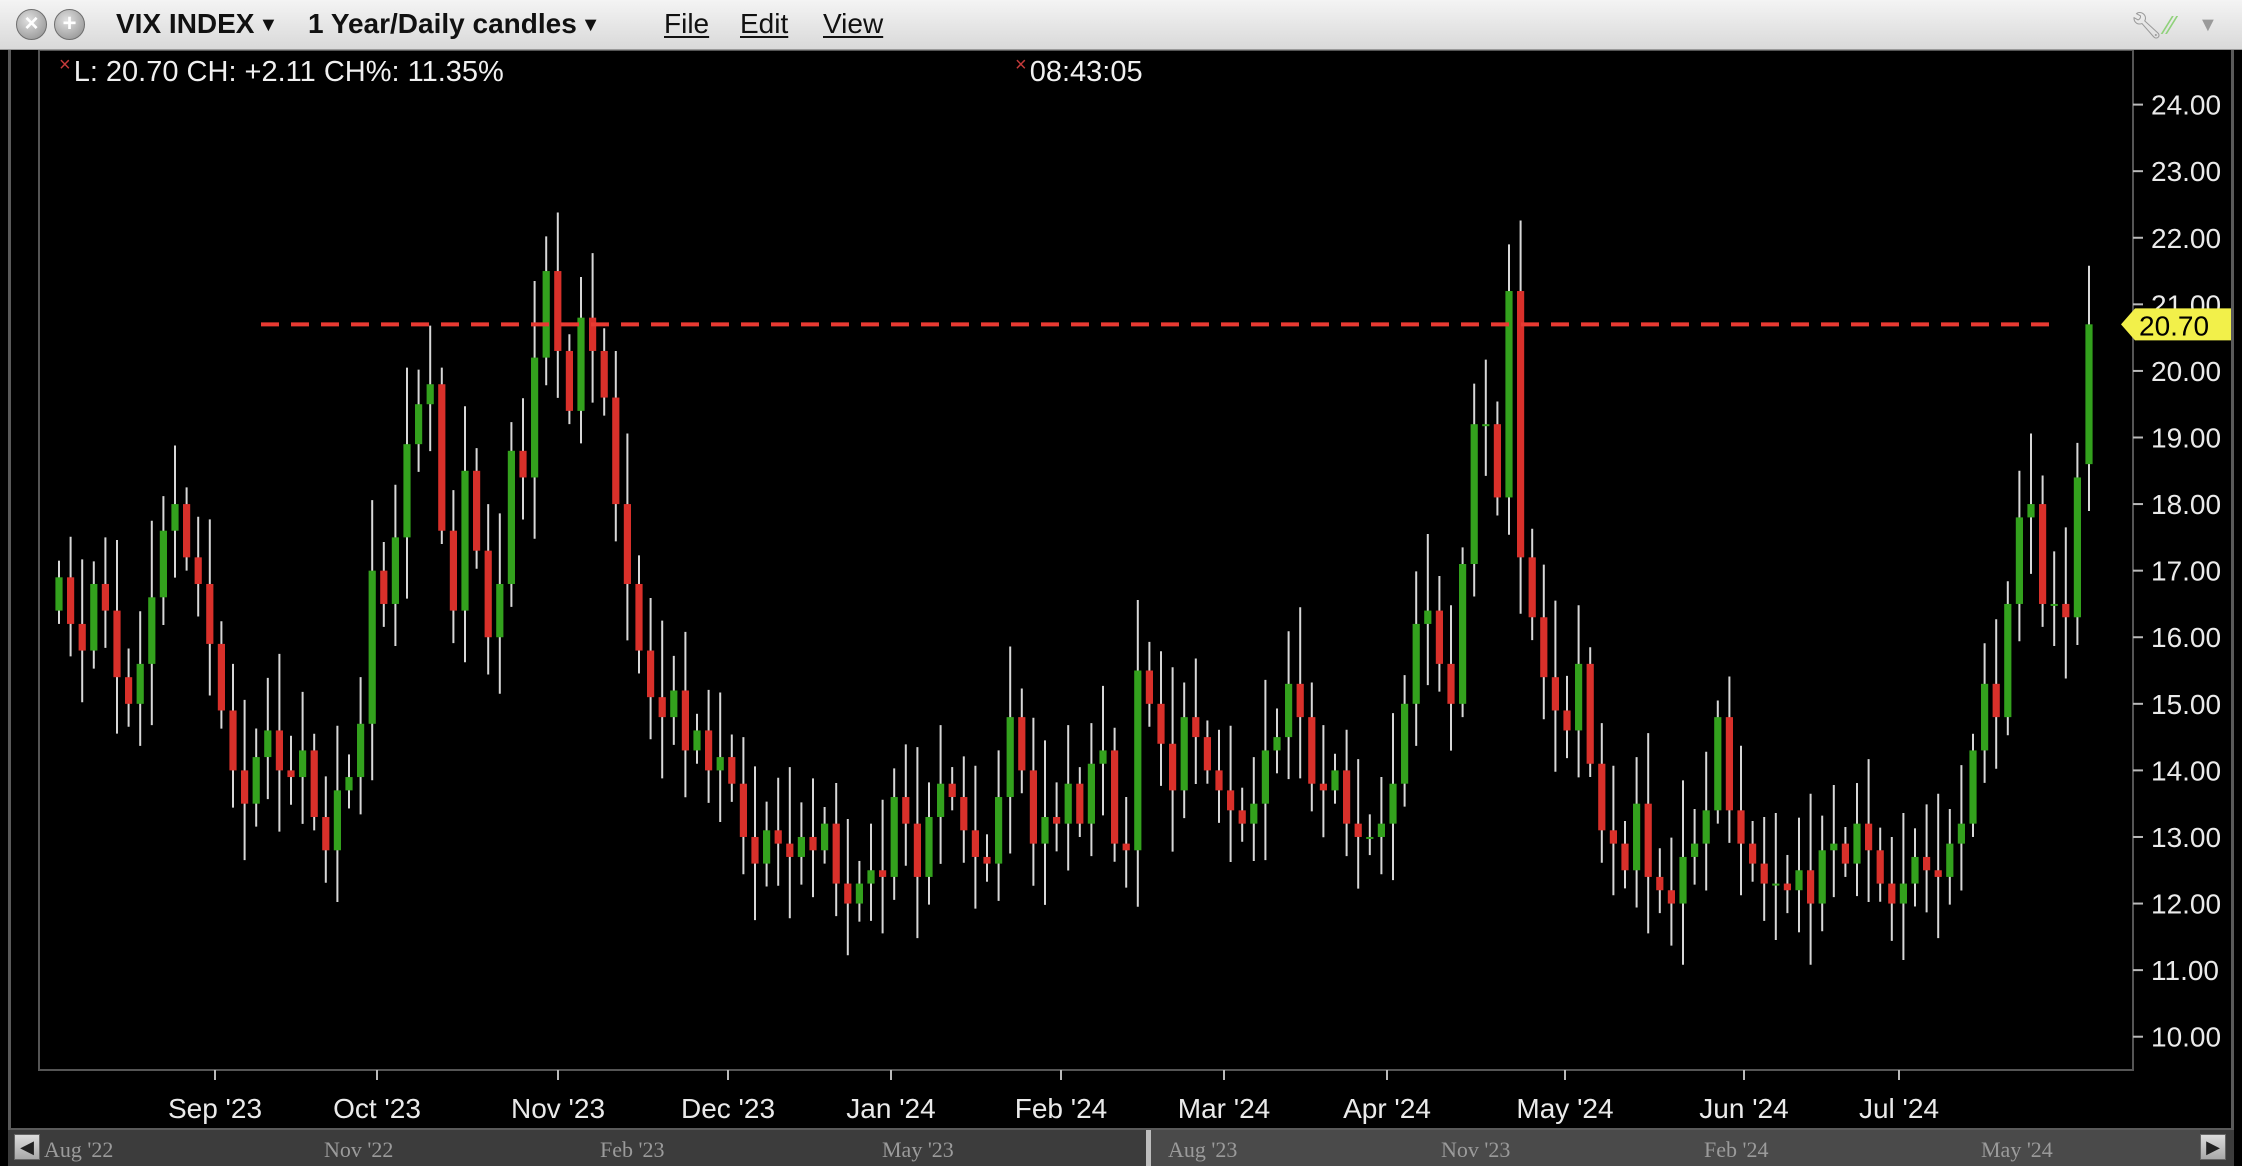  I want to click on link-icon: ⁄⁄, so click(2170, 25).